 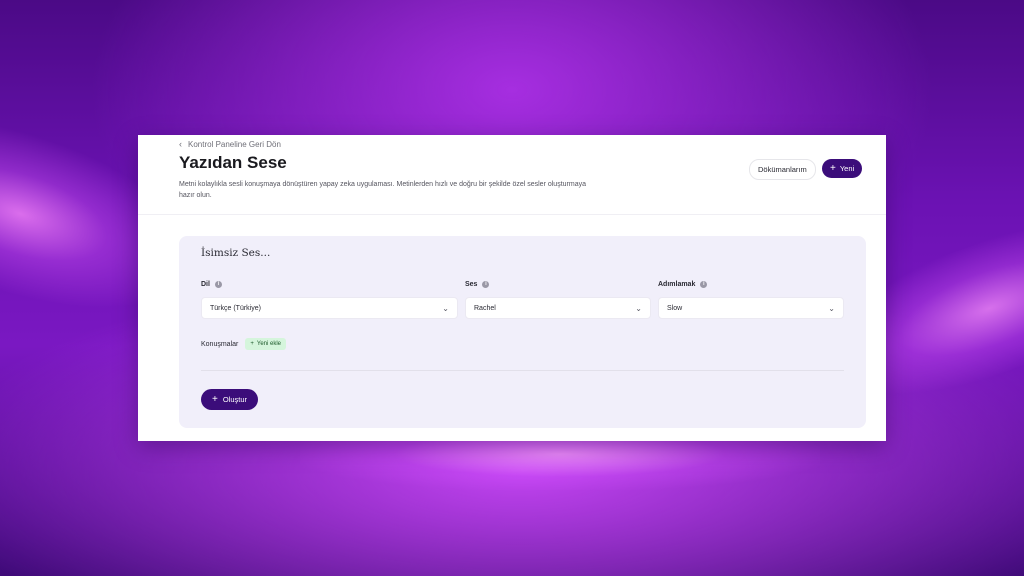 I want to click on voice-label-text: Ses, so click(x=471, y=284).